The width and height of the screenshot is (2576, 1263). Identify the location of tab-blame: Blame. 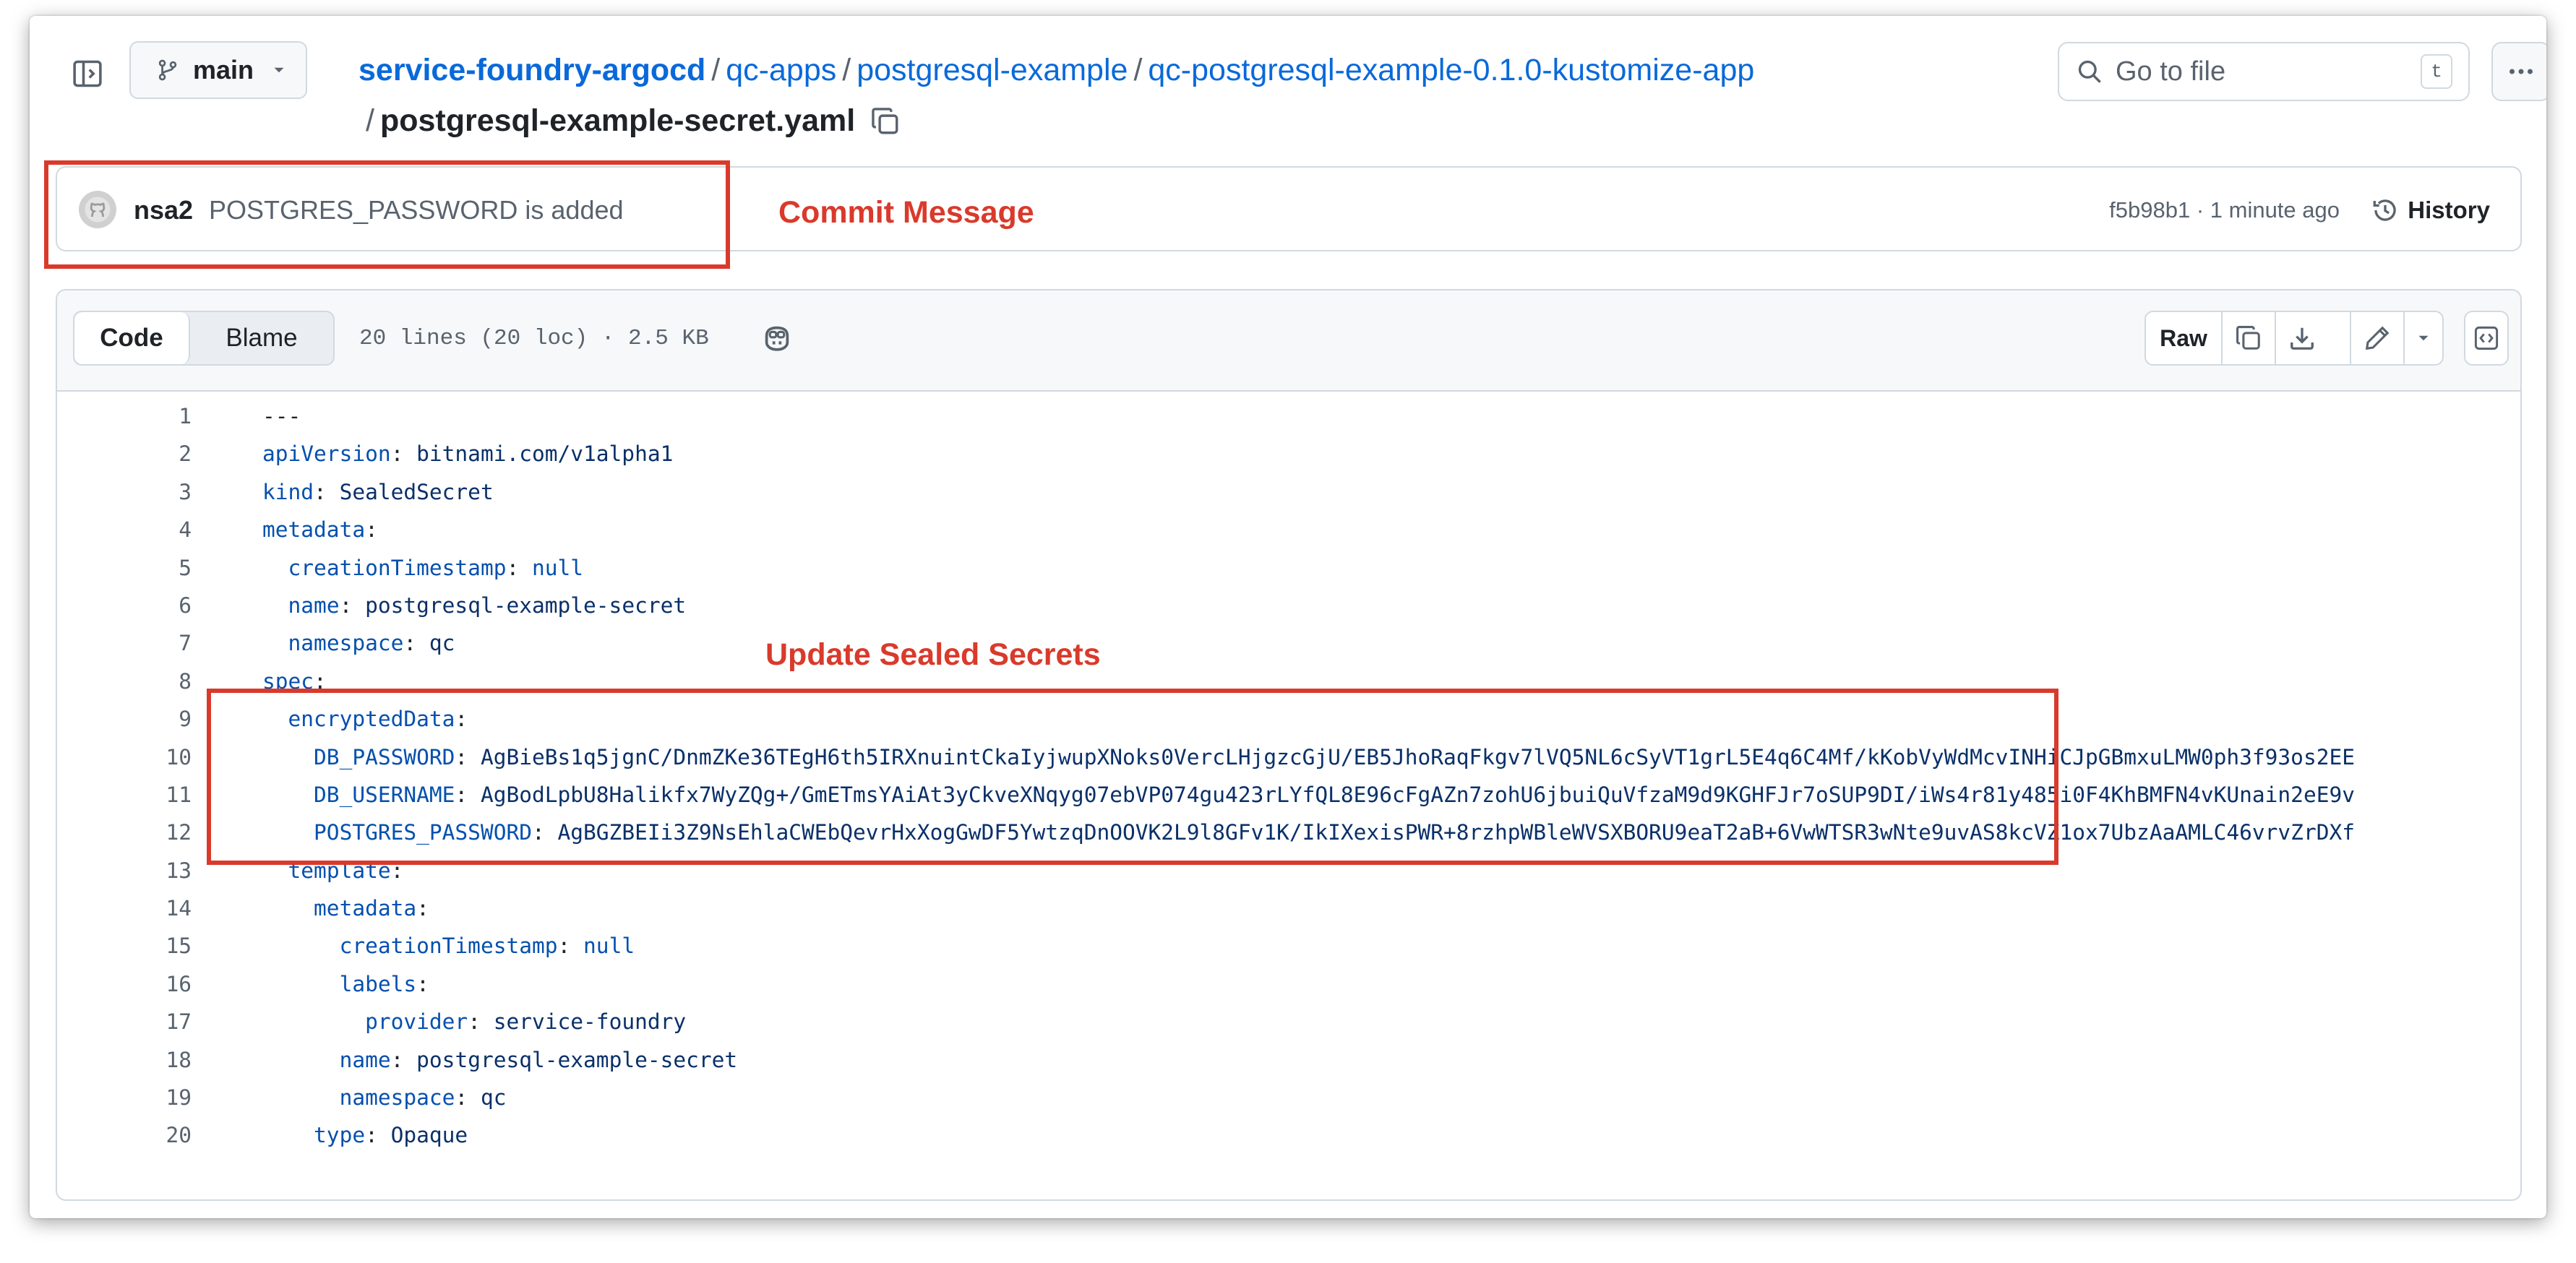
(261, 338).